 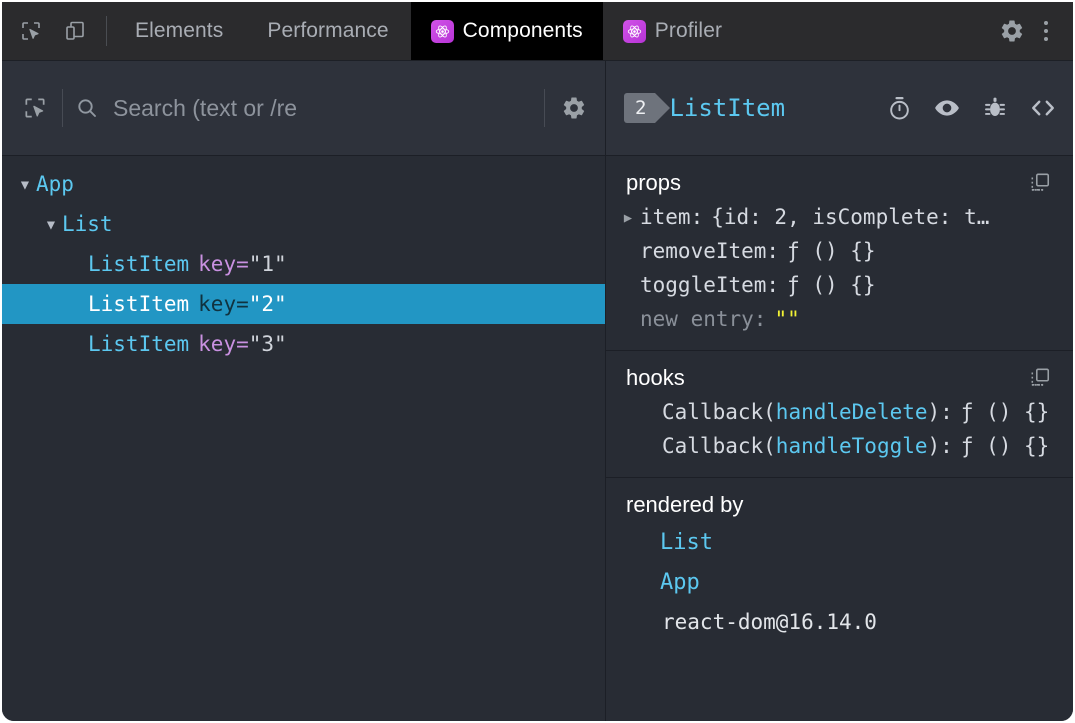 What do you see at coordinates (727, 108) in the screenshot?
I see `inspected-component-name: ListItem` at bounding box center [727, 108].